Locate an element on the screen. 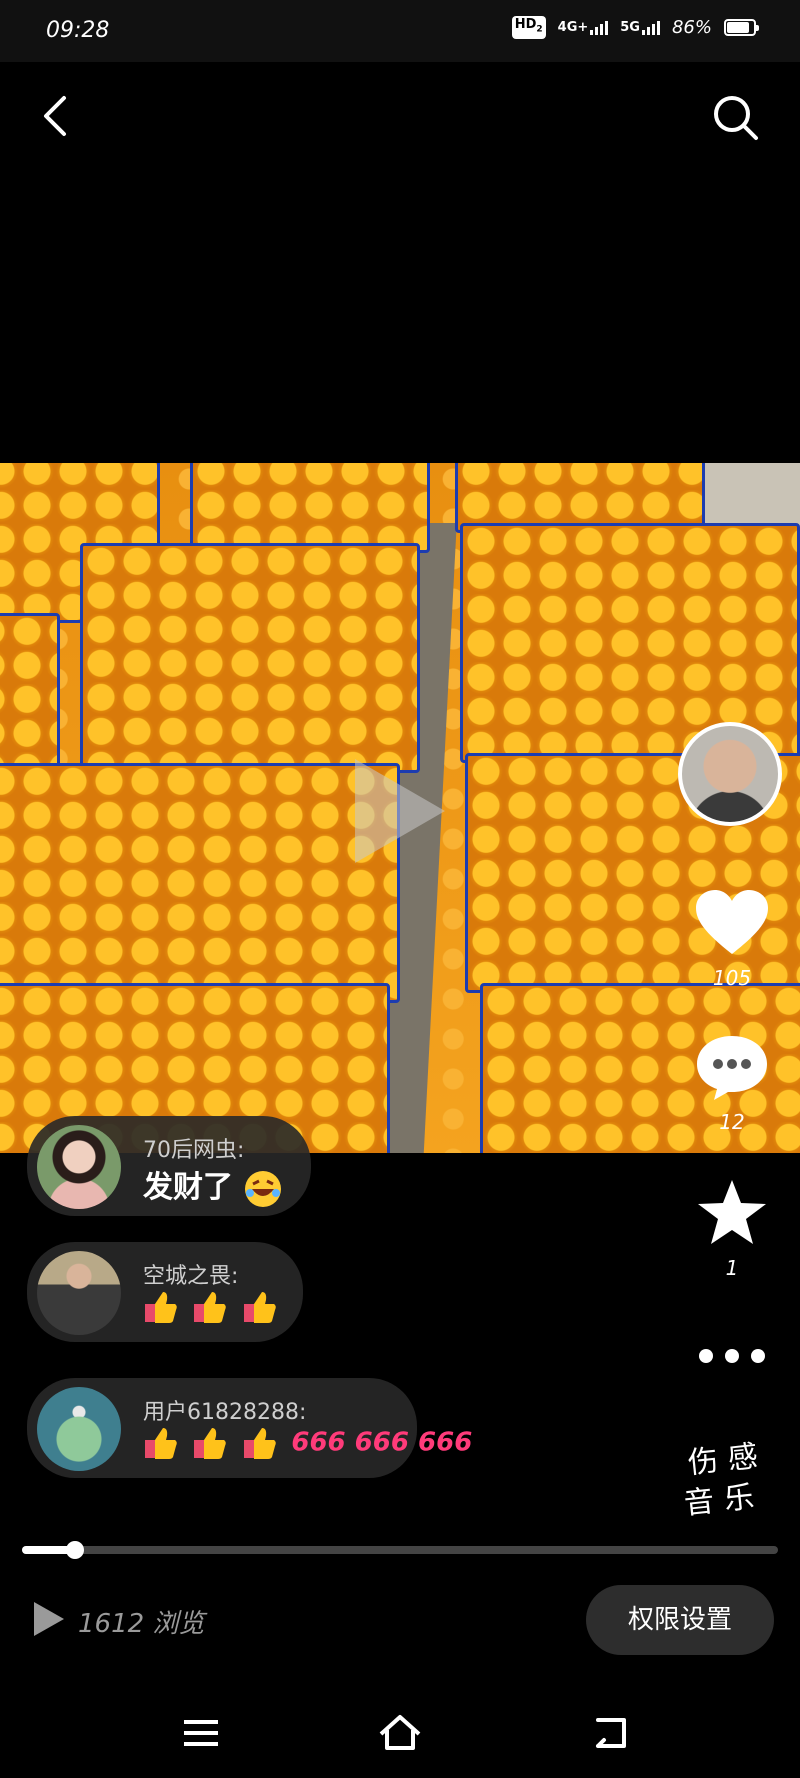 The width and height of the screenshot is (800, 1778). more-button is located at coordinates (732, 1358).